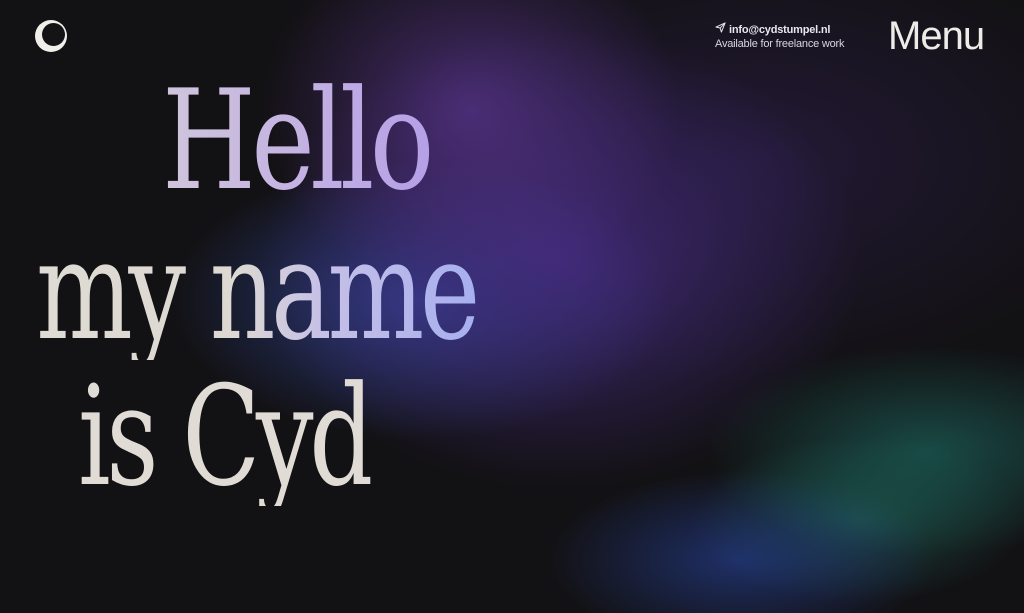  I want to click on headline-line-1: Hello, so click(298, 140).